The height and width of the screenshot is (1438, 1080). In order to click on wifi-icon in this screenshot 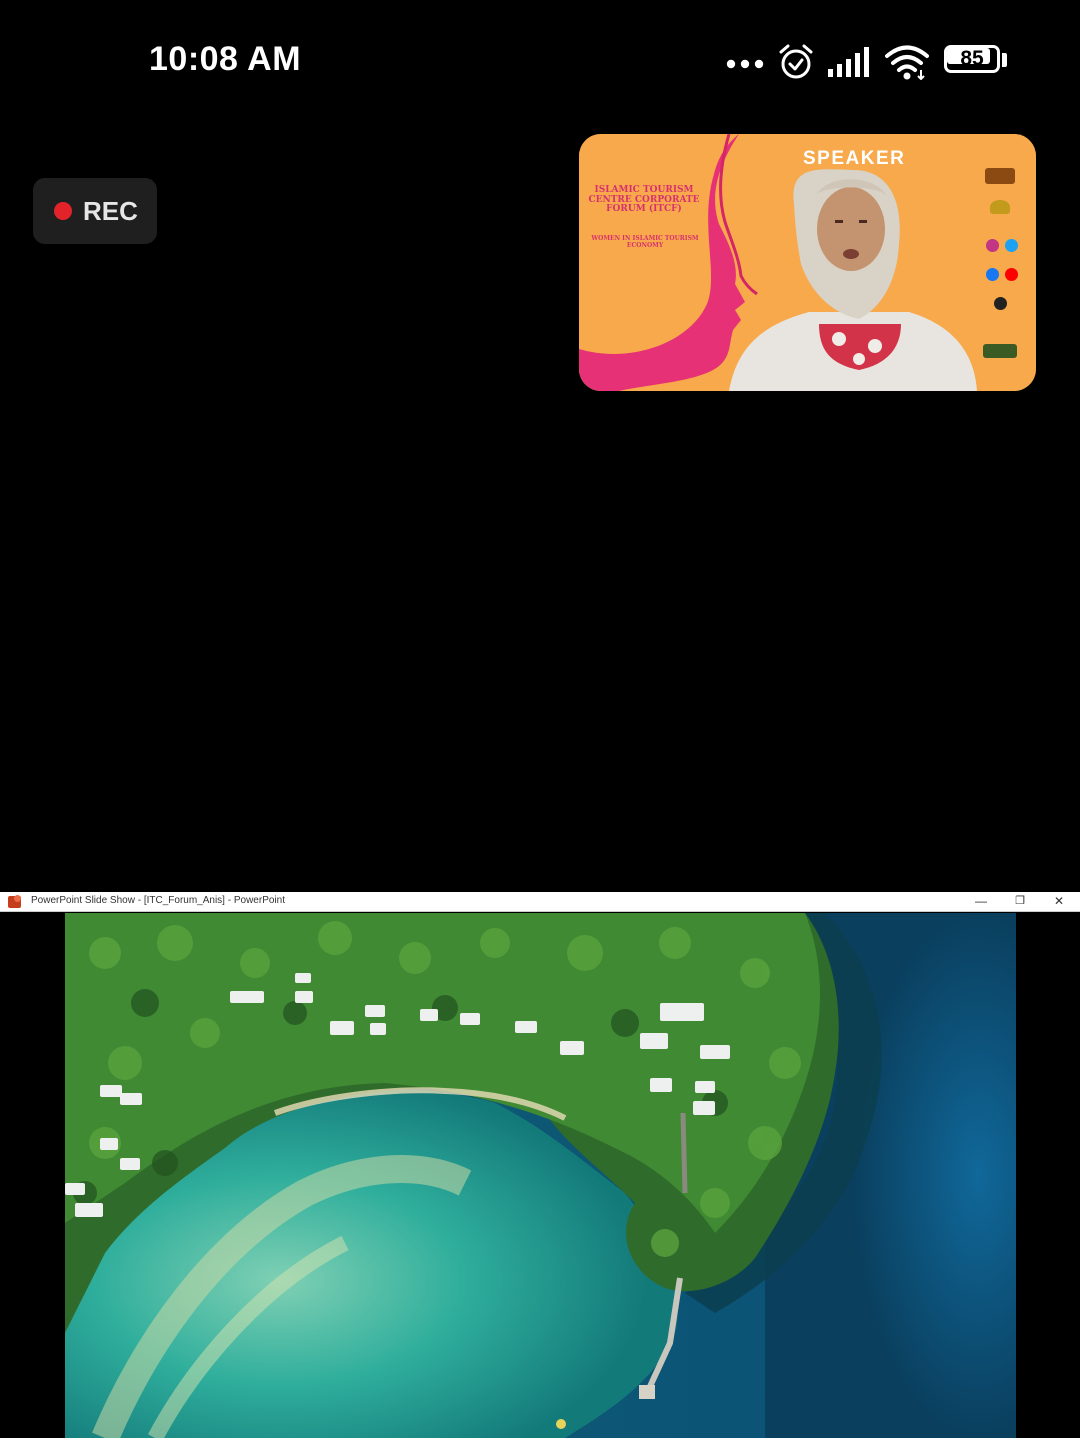, I will do `click(907, 62)`.